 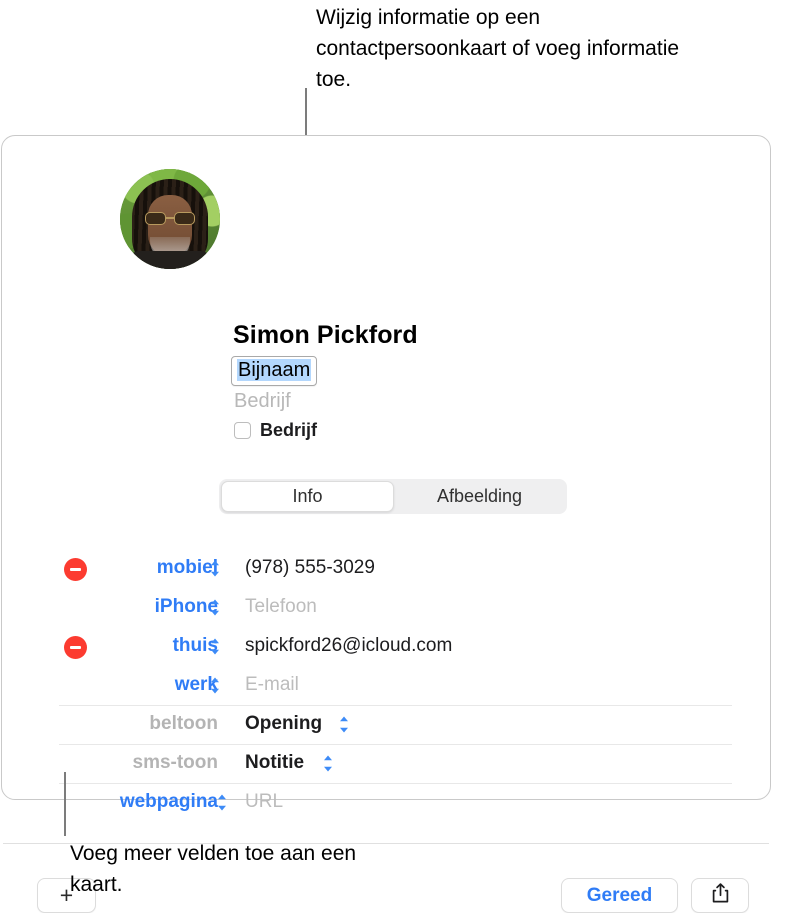 I want to click on callout-leader-line-bottom, so click(x=65, y=804).